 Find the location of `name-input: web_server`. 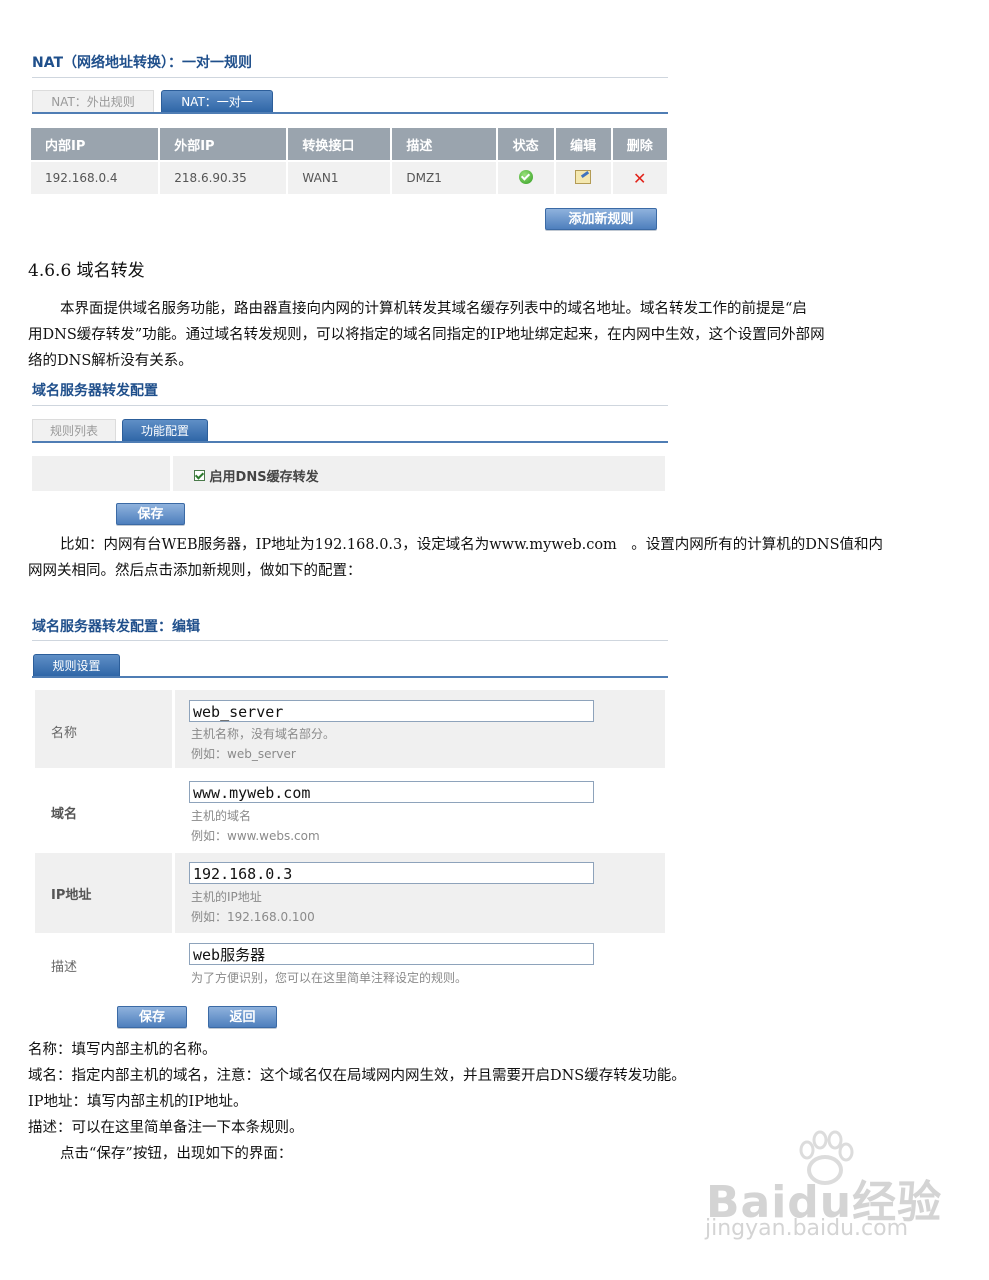

name-input: web_server is located at coordinates (391, 711).